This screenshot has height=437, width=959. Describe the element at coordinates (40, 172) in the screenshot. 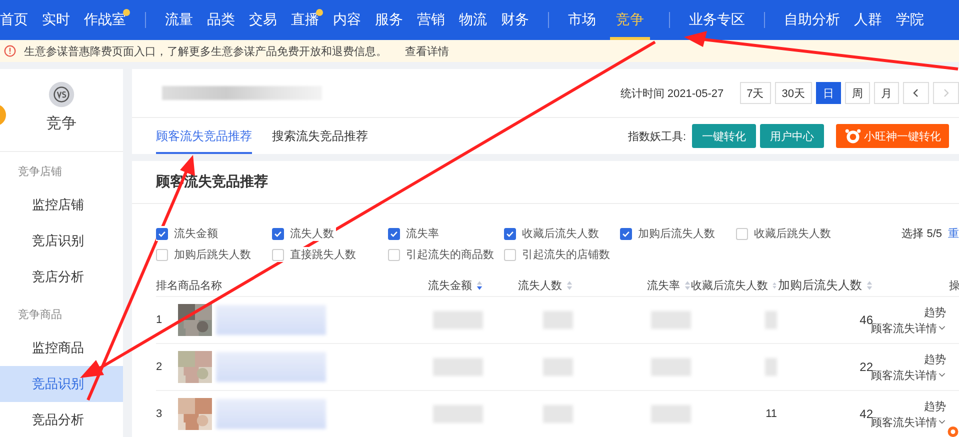

I see `sidebar-group-heading: 竞争店铺` at that location.